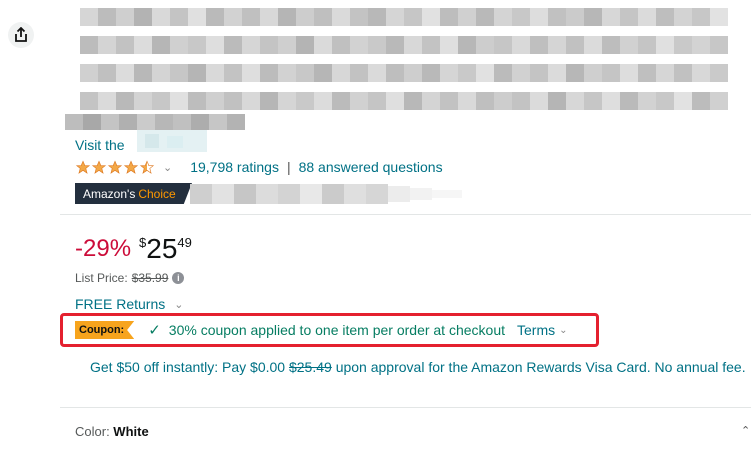  What do you see at coordinates (150, 278) in the screenshot?
I see `list-price-value: $35.99` at bounding box center [150, 278].